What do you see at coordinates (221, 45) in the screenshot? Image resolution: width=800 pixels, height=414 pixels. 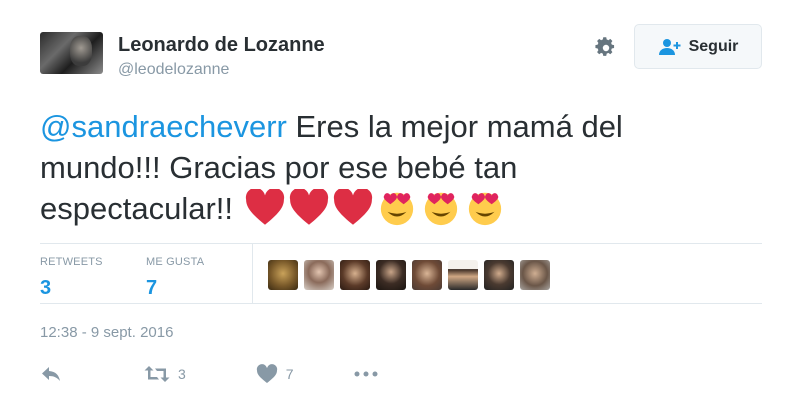 I see `author-name: Leonardo de Lozanne` at bounding box center [221, 45].